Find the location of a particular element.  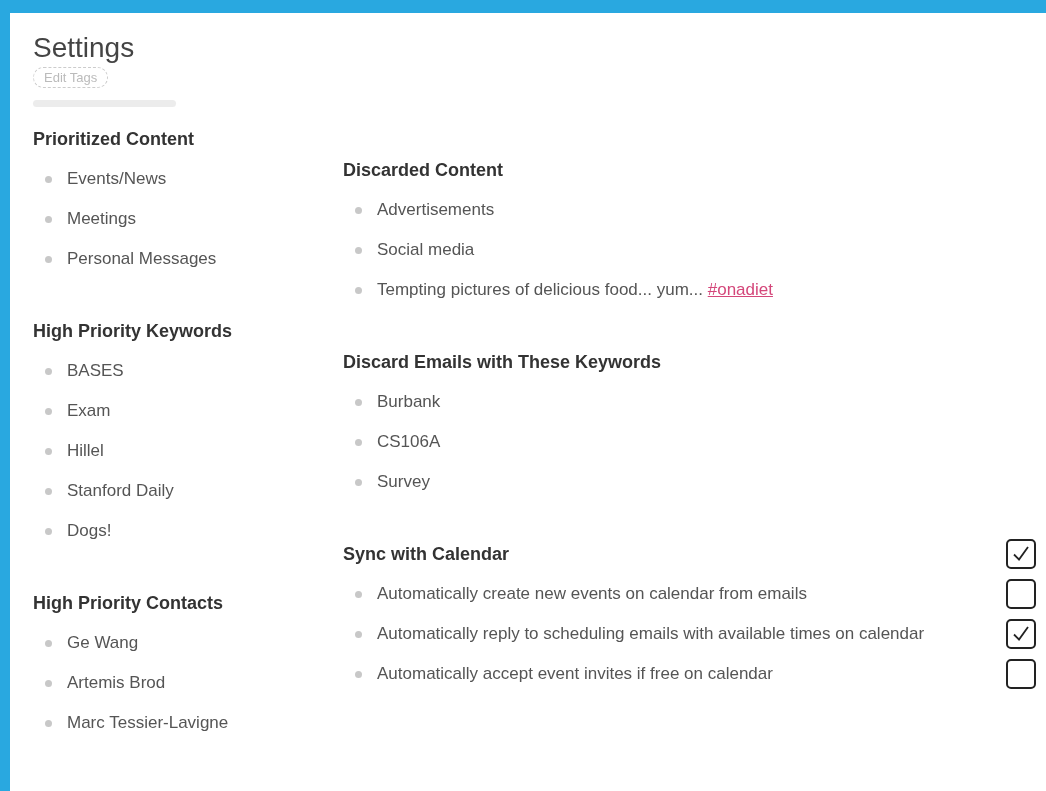

hashtag-link: #onadiet is located at coordinates (740, 289).